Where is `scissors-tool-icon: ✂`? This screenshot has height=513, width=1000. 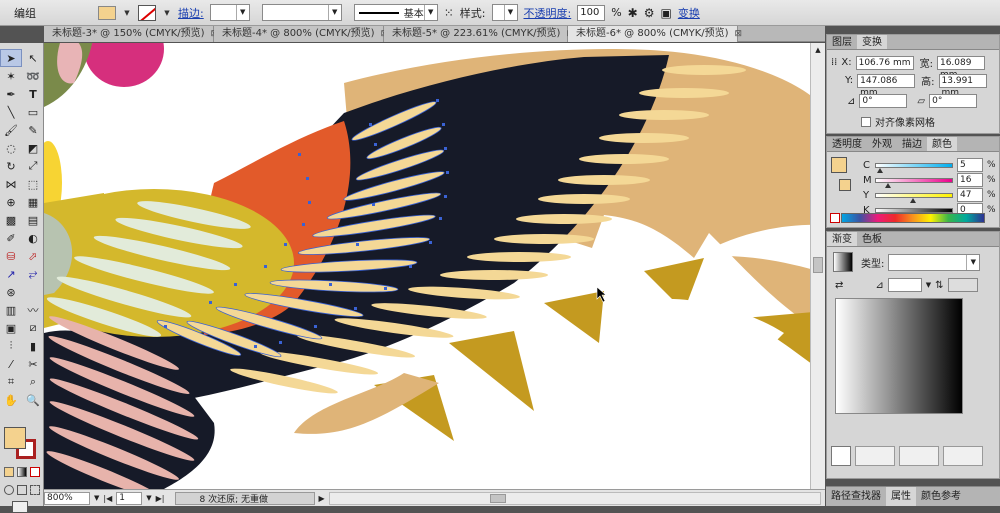
scissors-tool-icon: ✂ is located at coordinates (33, 364).